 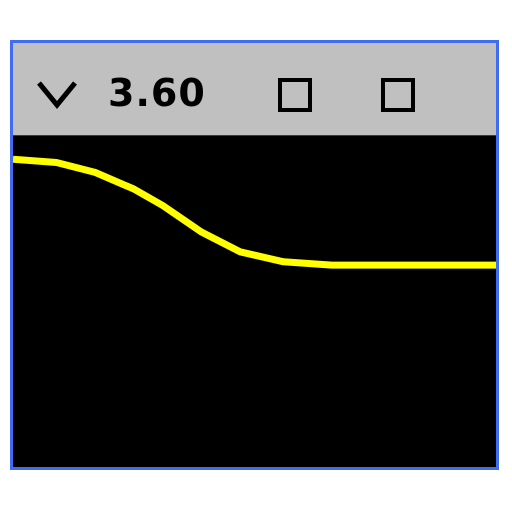 I want to click on value-display: 3.60, so click(x=157, y=93).